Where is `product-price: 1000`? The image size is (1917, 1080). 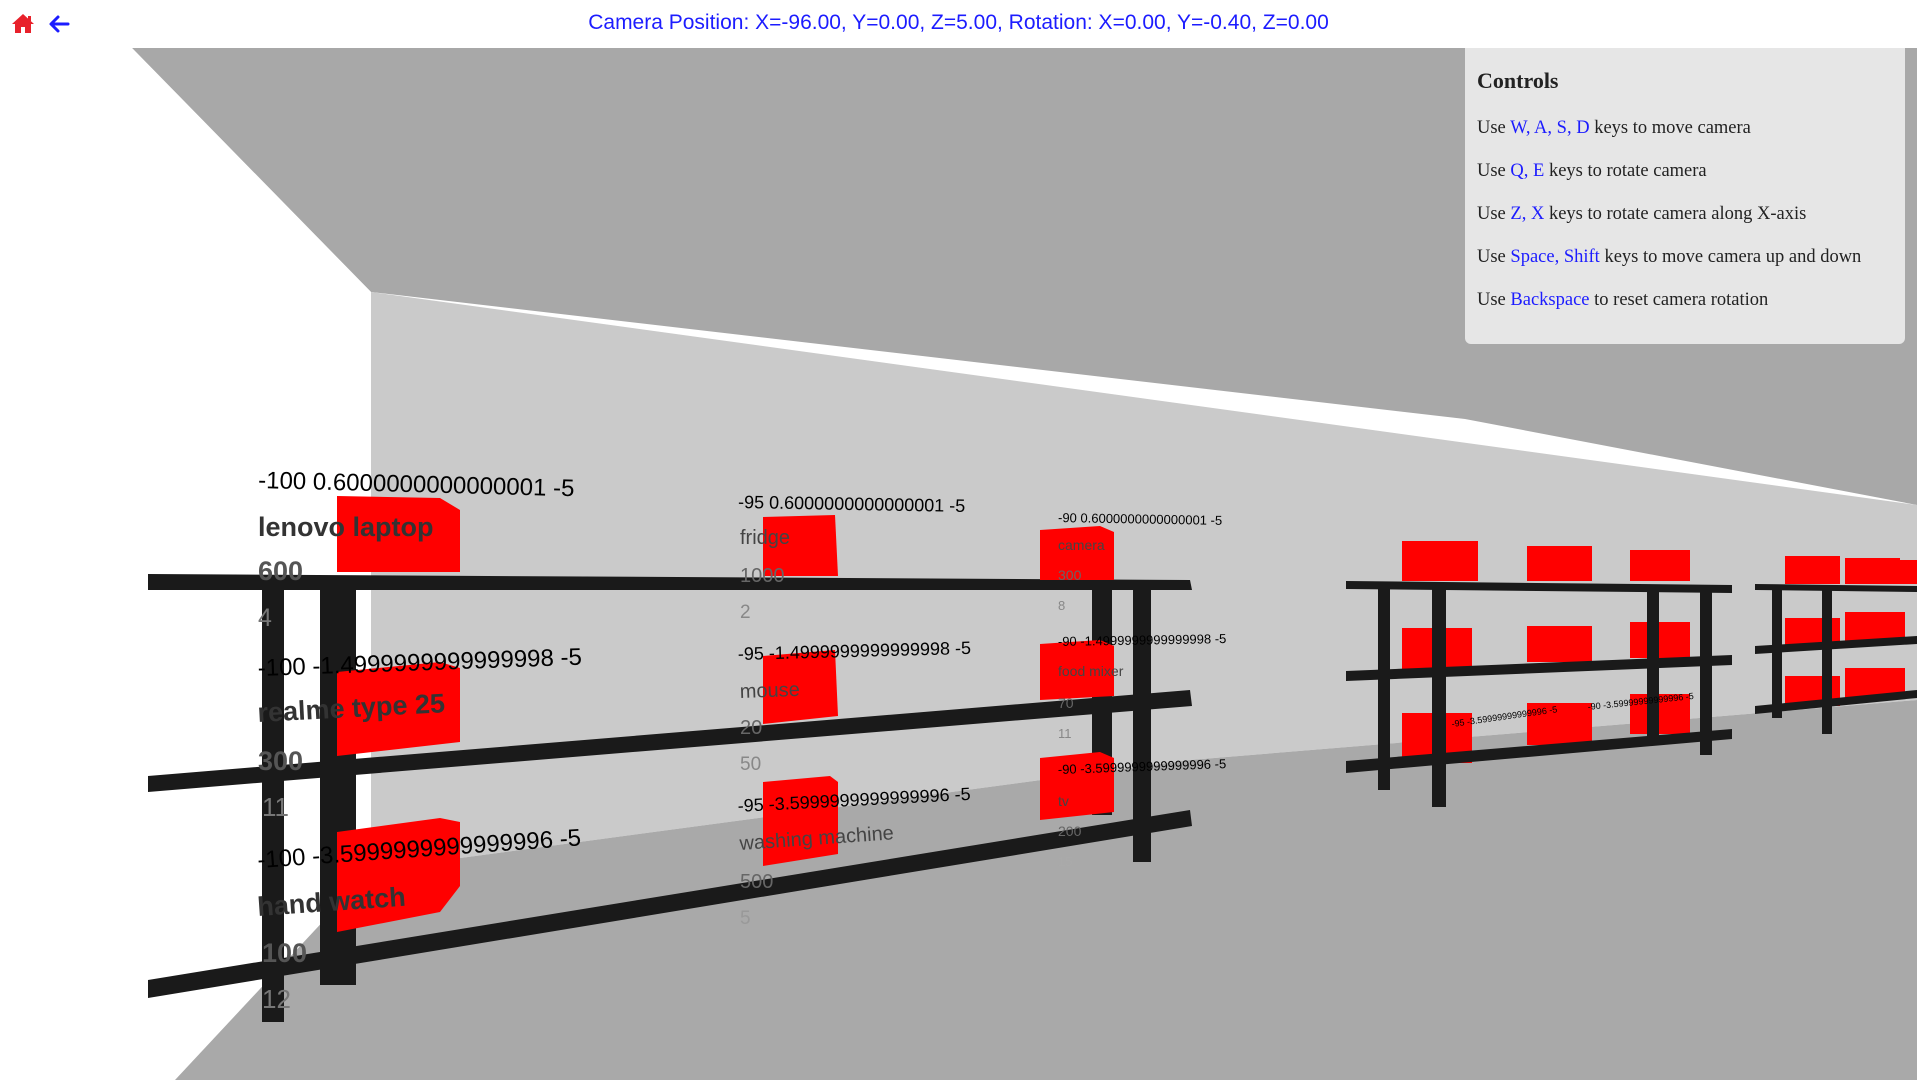 product-price: 1000 is located at coordinates (762, 576).